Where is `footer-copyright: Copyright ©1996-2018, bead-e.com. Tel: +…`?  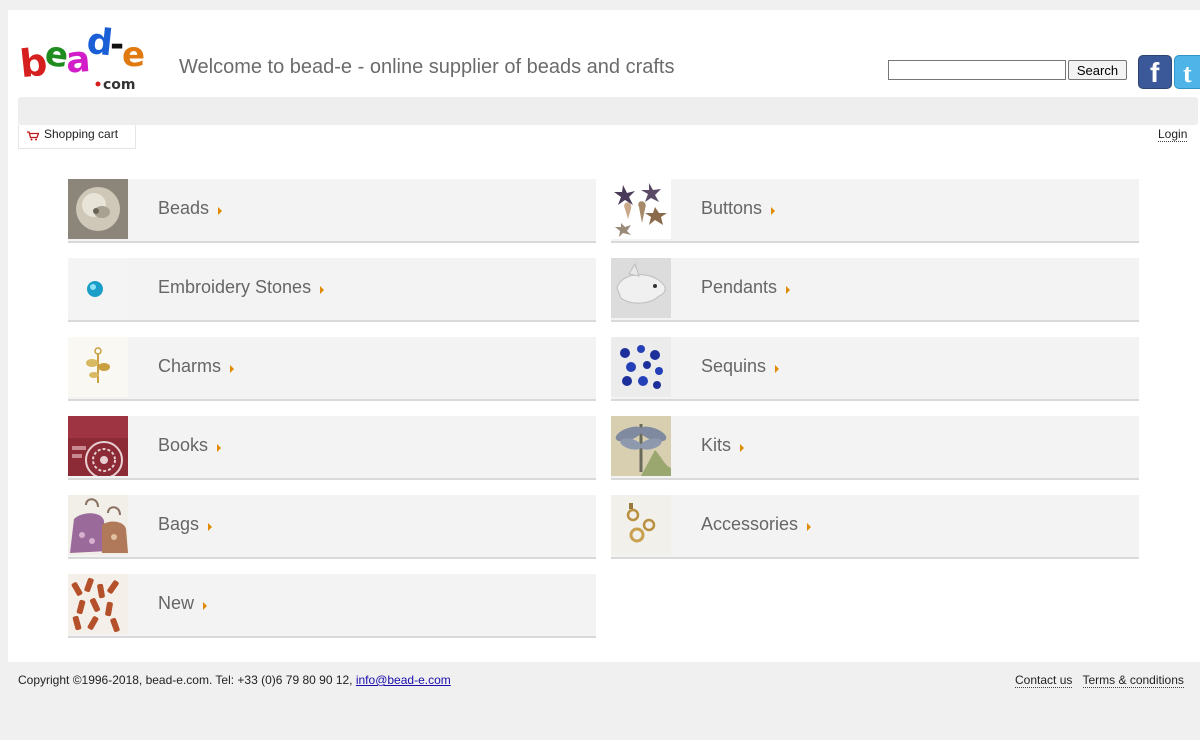
footer-copyright: Copyright ©1996-2018, bead-e.com. Tel: +… is located at coordinates (234, 680).